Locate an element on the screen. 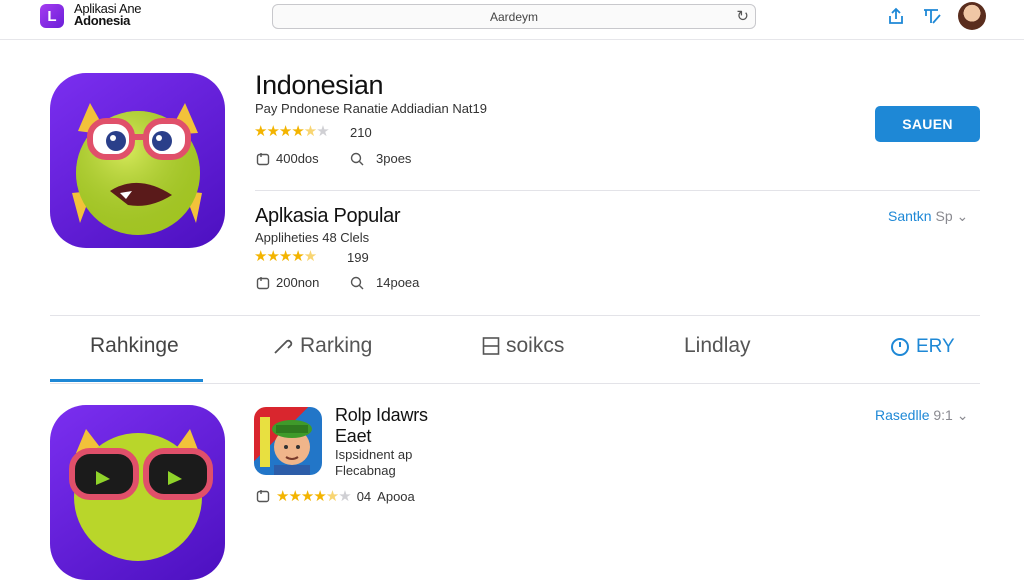  tab-rankings: Rahkinge is located at coordinates (134, 346).